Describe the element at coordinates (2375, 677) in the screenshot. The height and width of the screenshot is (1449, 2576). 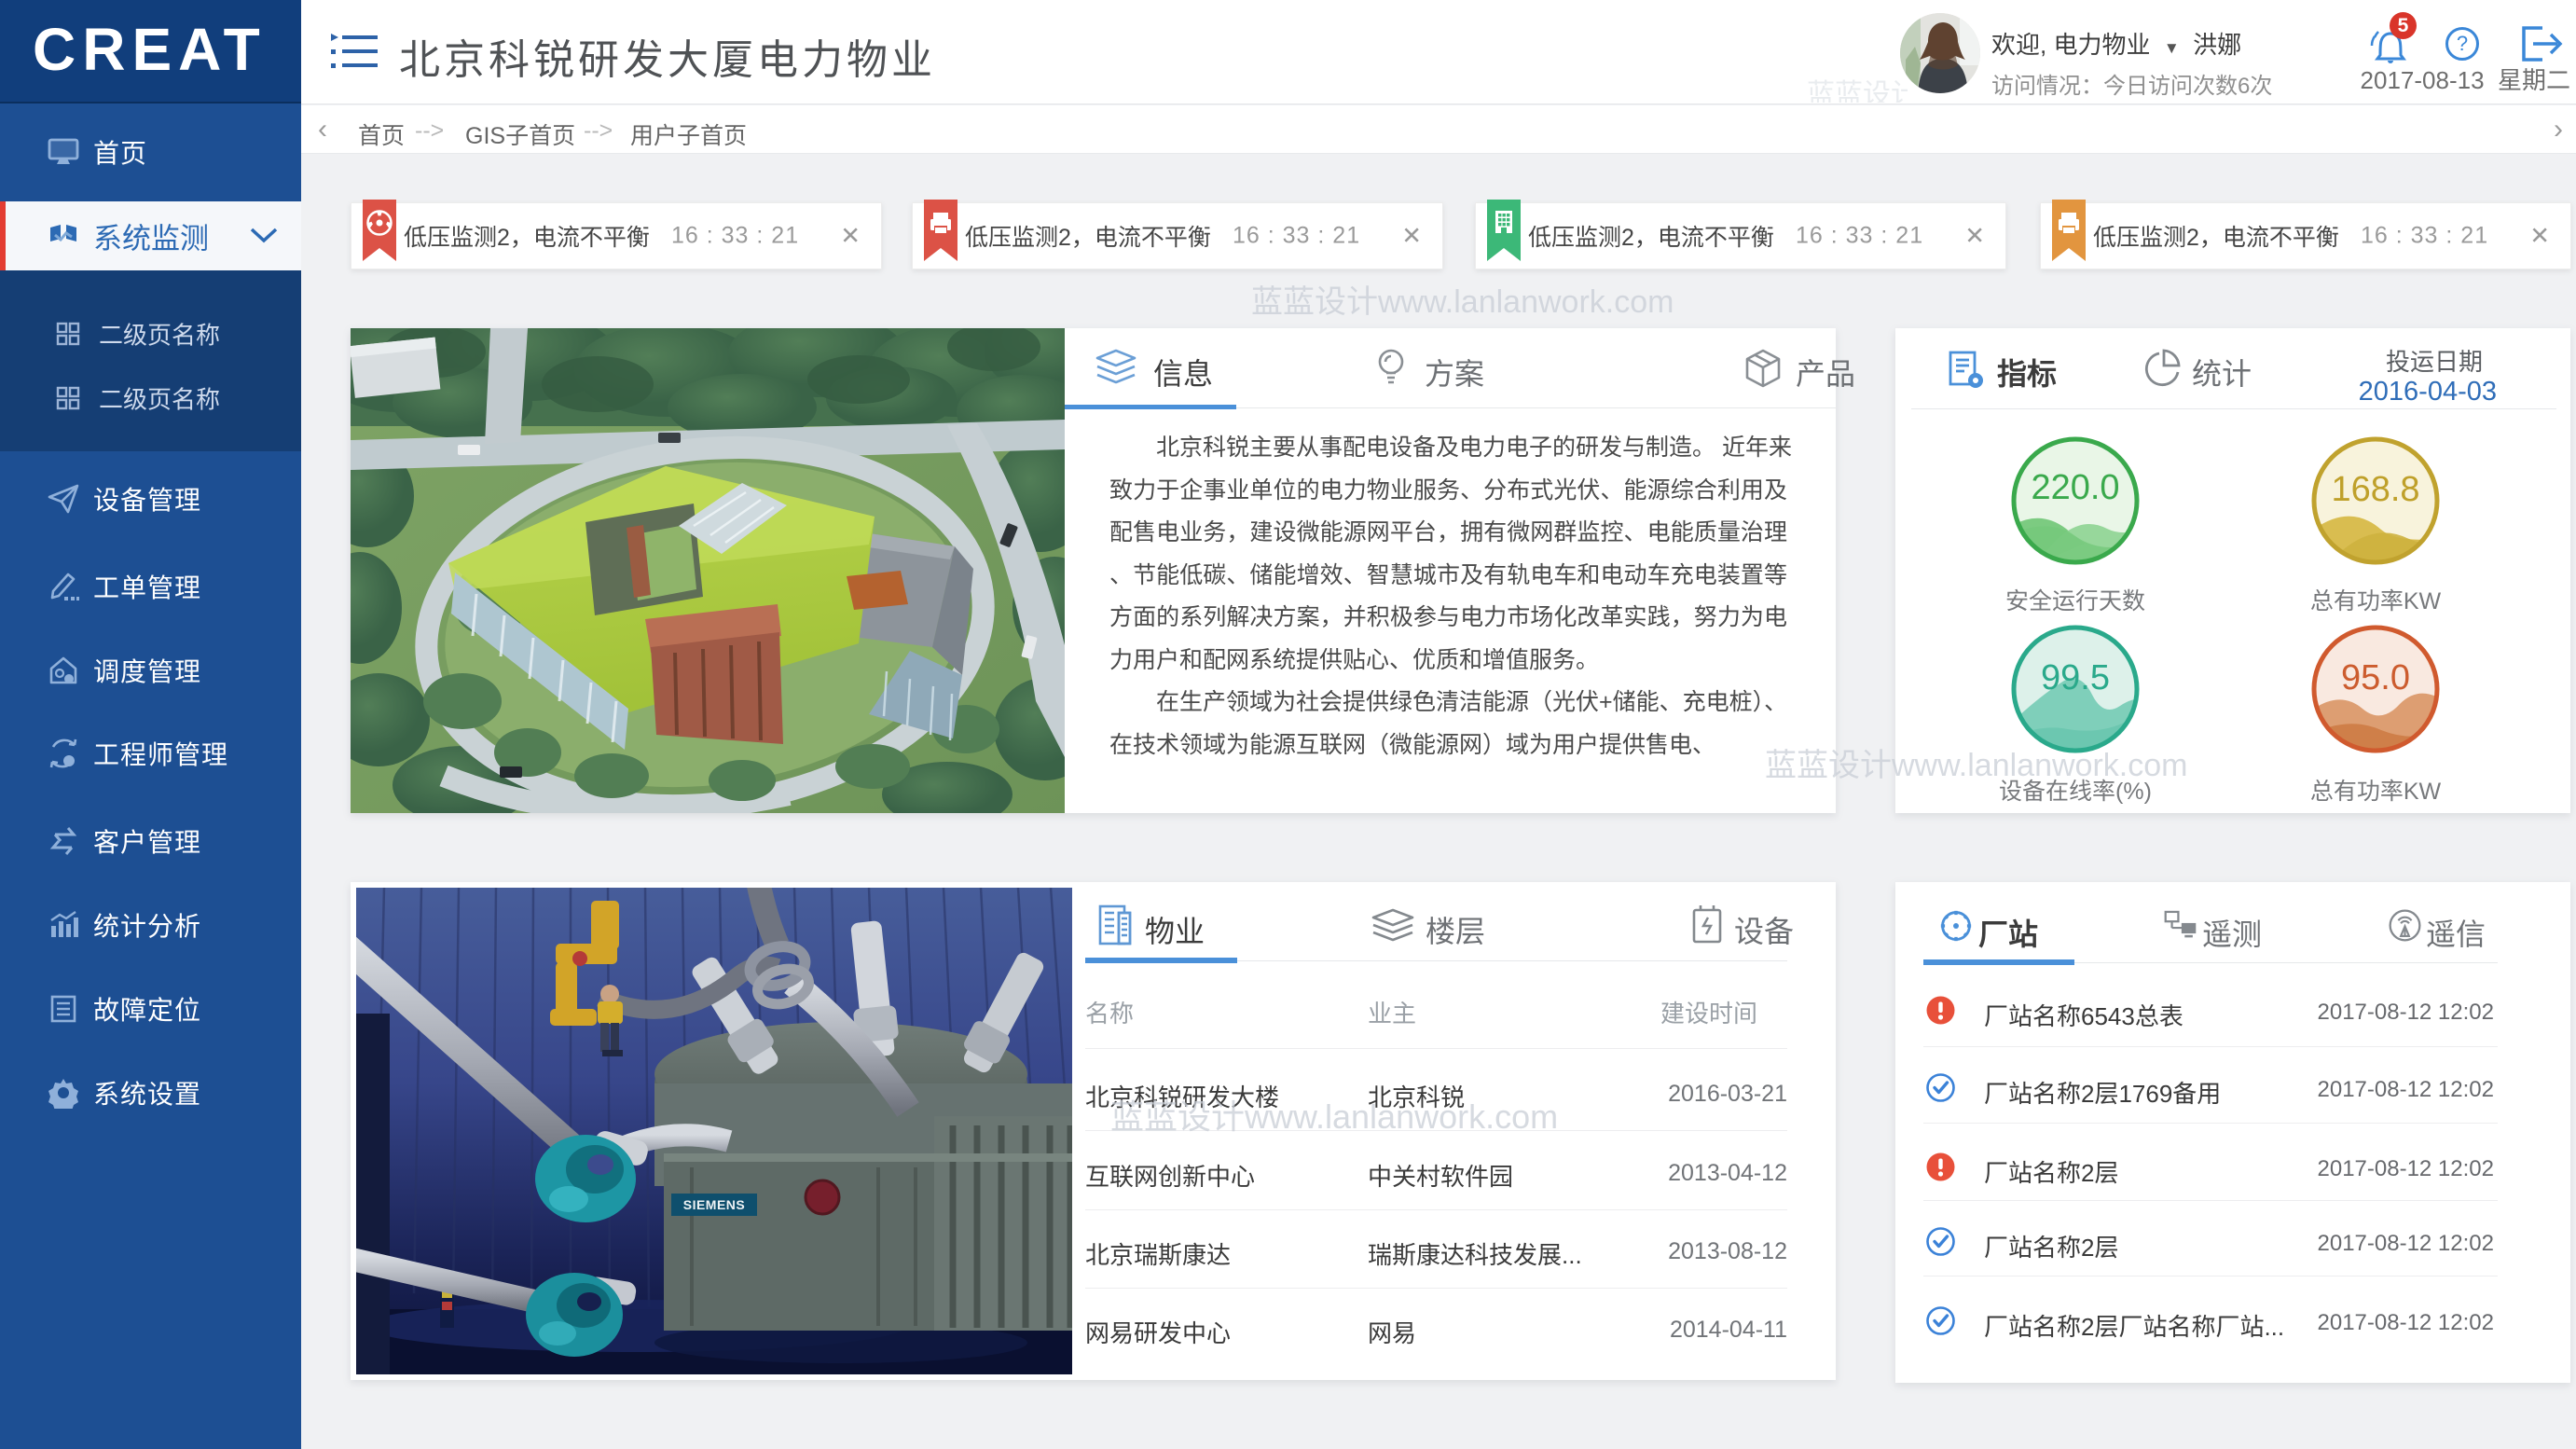
I see `svg-text: 95.0` at that location.